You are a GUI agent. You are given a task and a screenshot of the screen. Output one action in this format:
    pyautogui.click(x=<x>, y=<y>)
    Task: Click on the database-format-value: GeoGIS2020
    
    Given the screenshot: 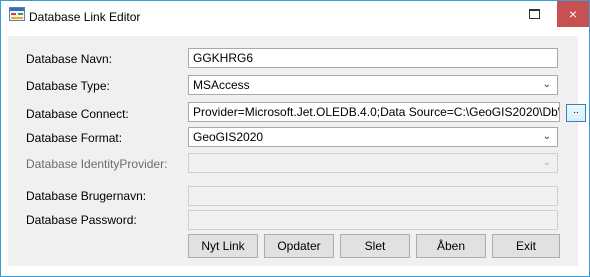 What is the action you would take?
    pyautogui.click(x=228, y=137)
    